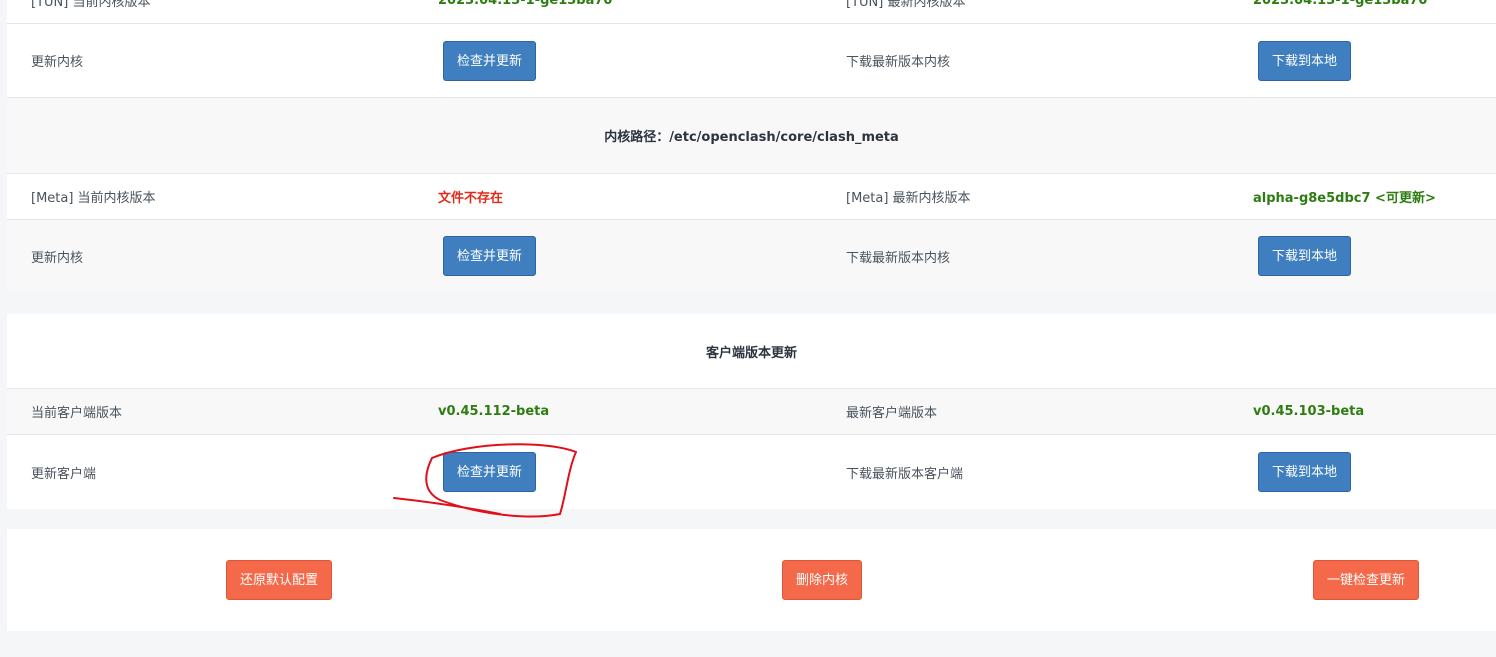 This screenshot has height=657, width=1496. What do you see at coordinates (471, 198) in the screenshot?
I see `meta-current-value: 文件不存在` at bounding box center [471, 198].